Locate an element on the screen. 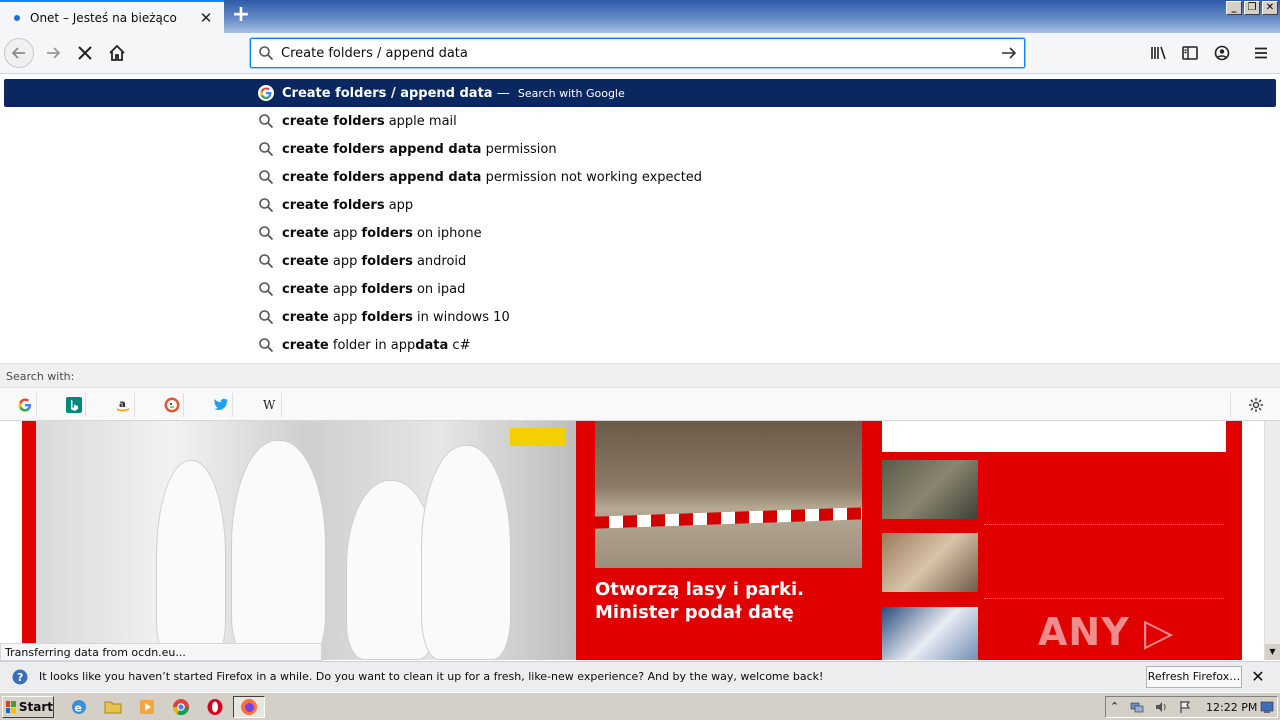  opera-icon is located at coordinates (215, 707).